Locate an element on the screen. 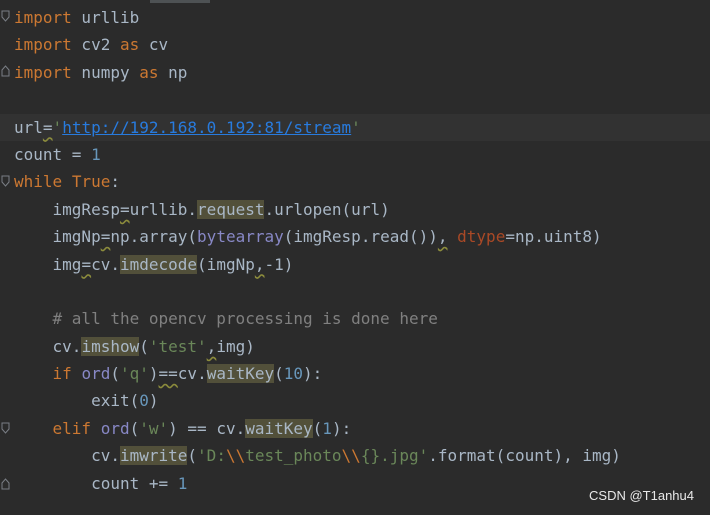  keyword: if is located at coordinates (62, 374).